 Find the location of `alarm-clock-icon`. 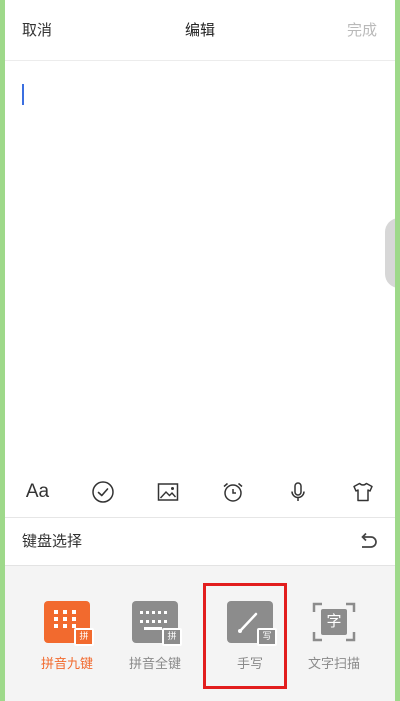

alarm-clock-icon is located at coordinates (232, 492).